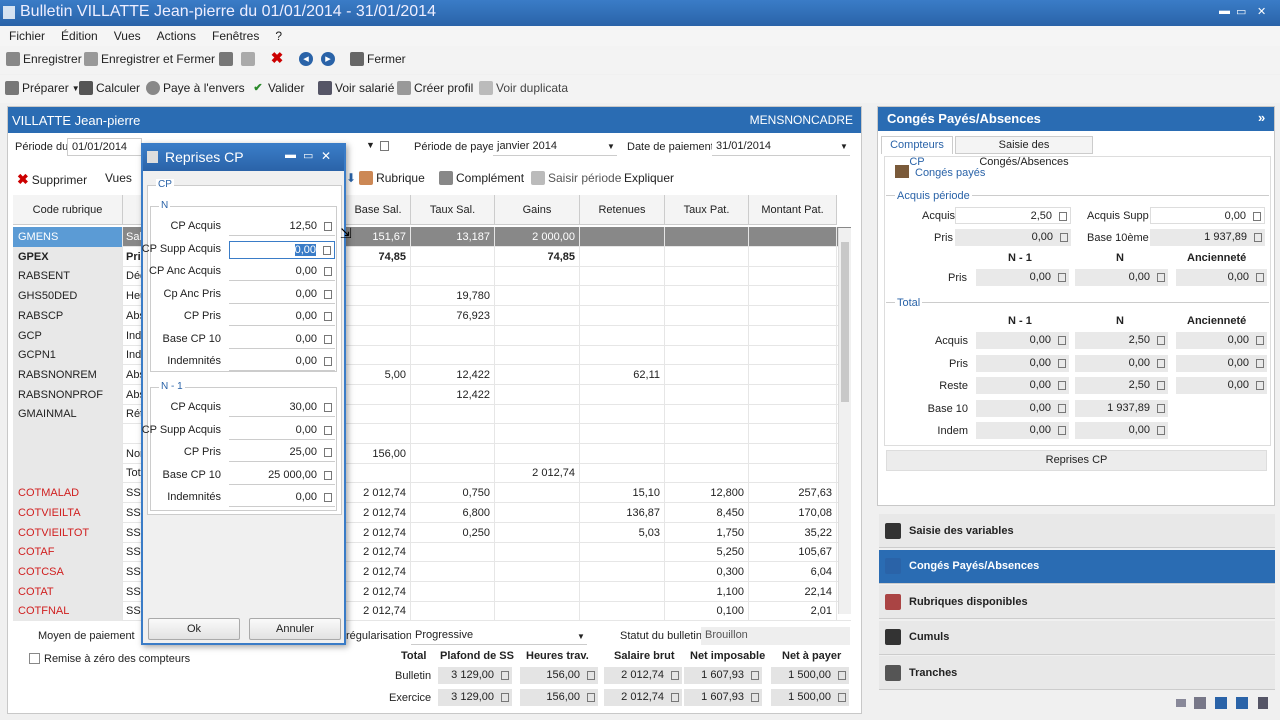  I want to click on cancel-button: Annuler, so click(295, 629).